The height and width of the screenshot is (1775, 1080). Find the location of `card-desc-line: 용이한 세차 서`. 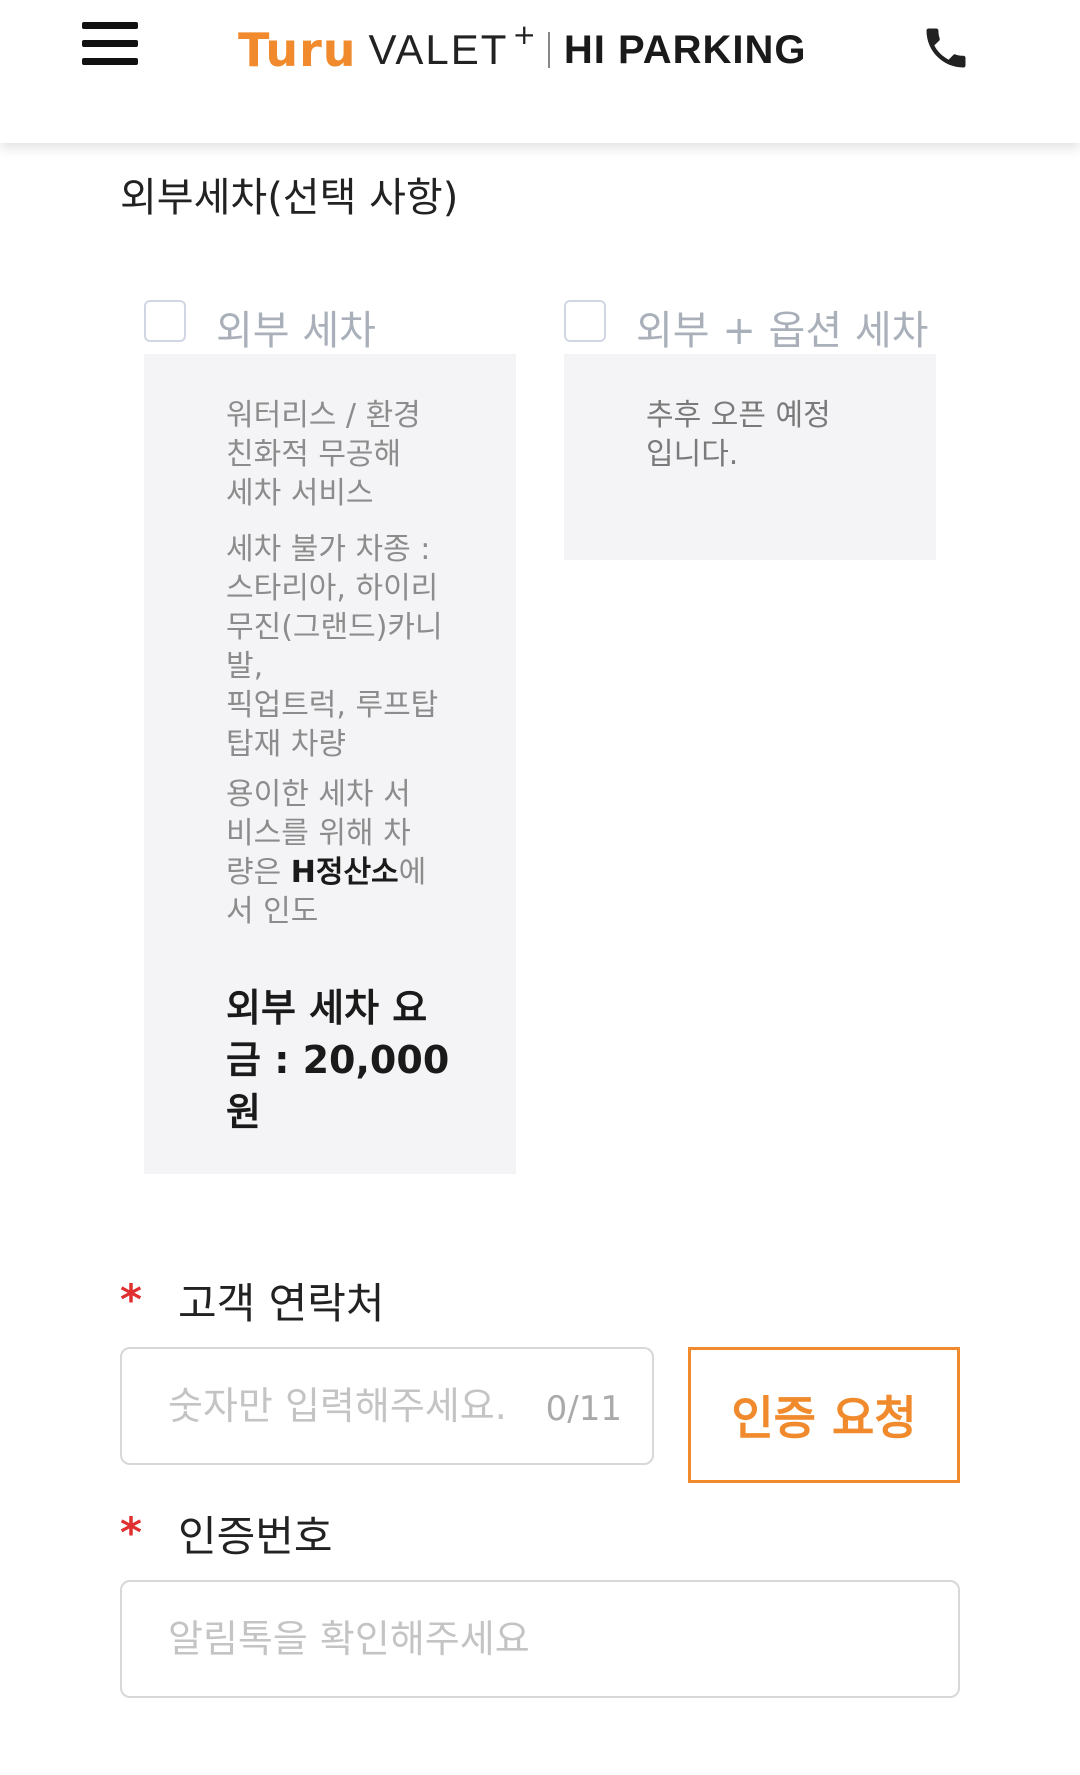

card-desc-line: 용이한 세차 서 is located at coordinates (318, 794).